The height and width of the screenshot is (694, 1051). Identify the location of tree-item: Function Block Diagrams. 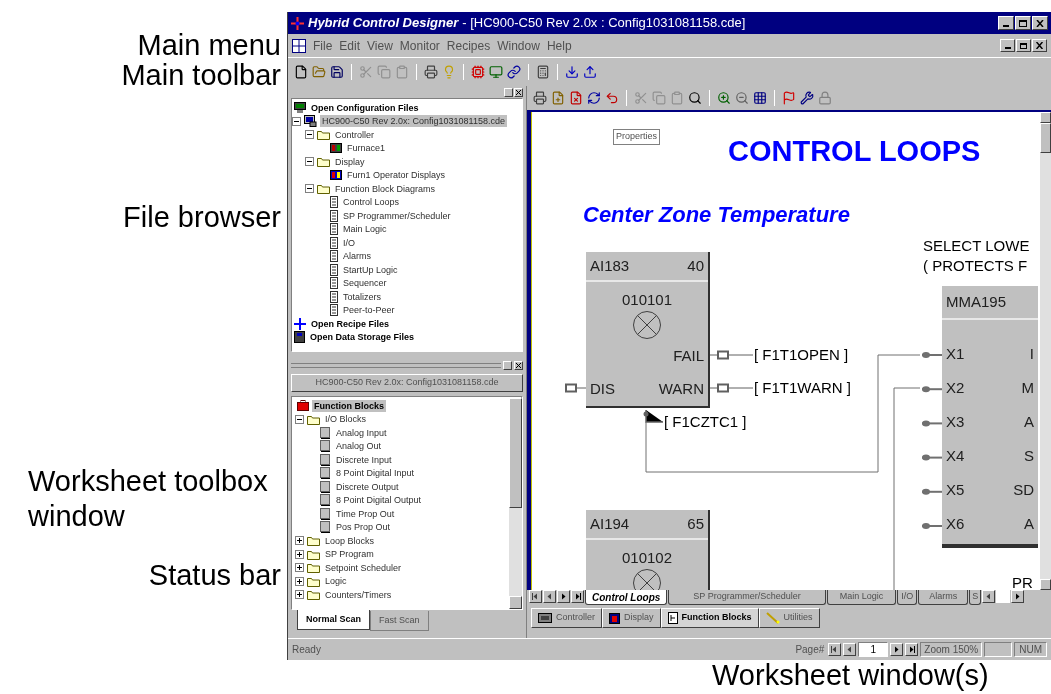
(385, 188).